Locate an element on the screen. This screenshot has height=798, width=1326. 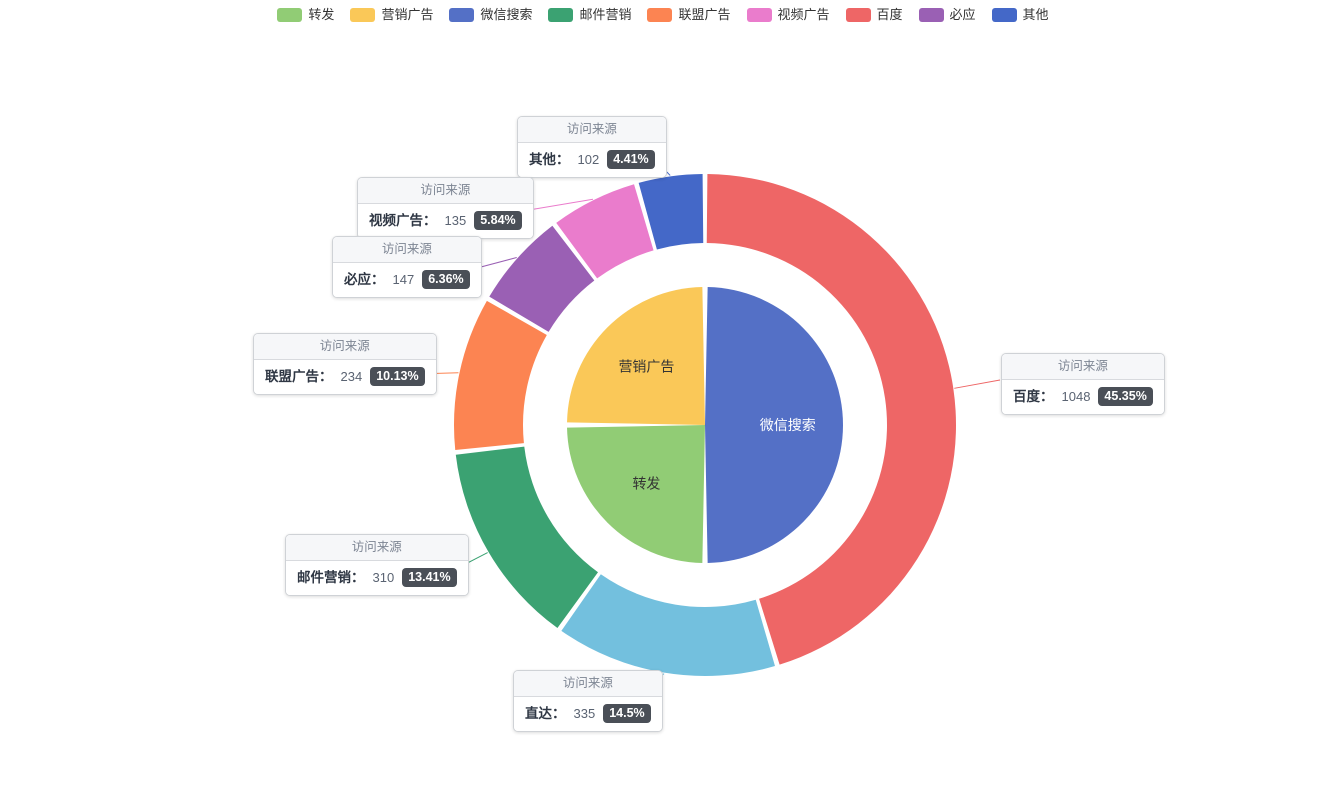
tooltip-value: 310 is located at coordinates (383, 577).